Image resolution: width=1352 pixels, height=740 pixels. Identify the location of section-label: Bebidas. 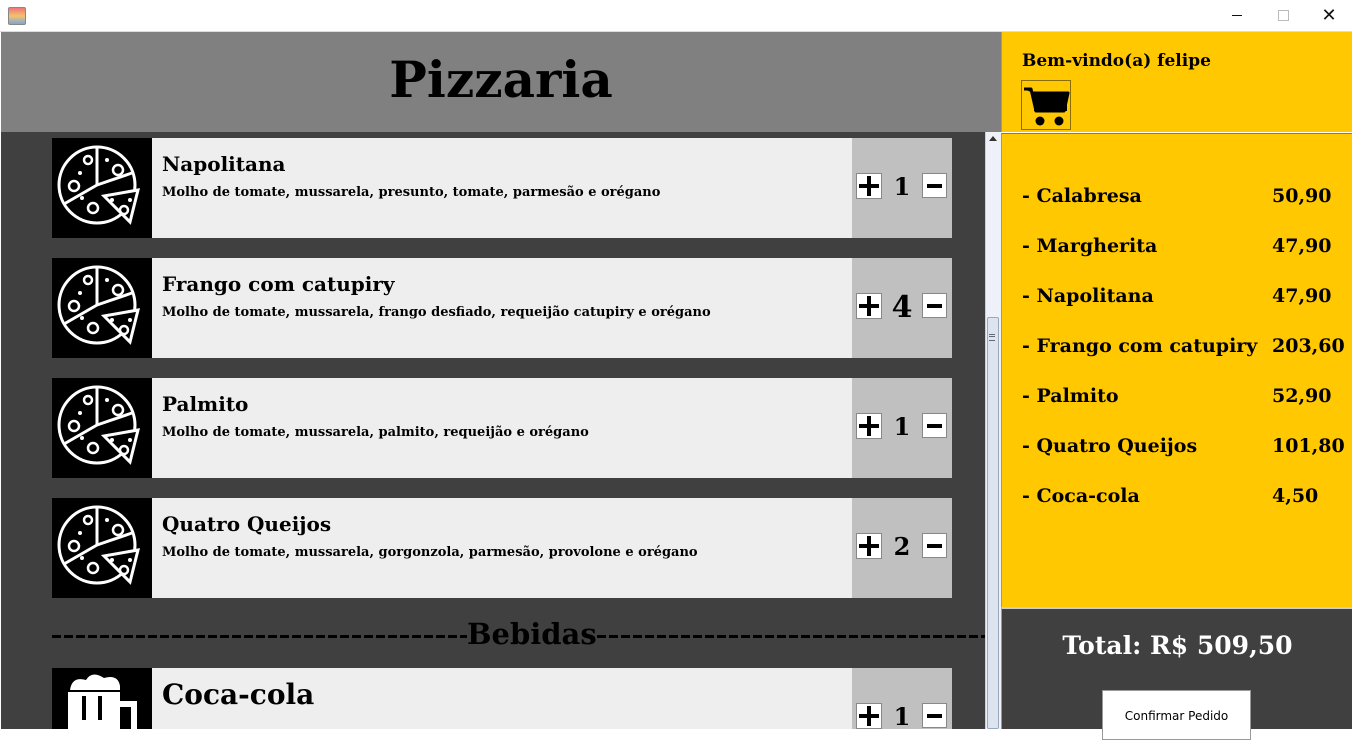
(532, 634).